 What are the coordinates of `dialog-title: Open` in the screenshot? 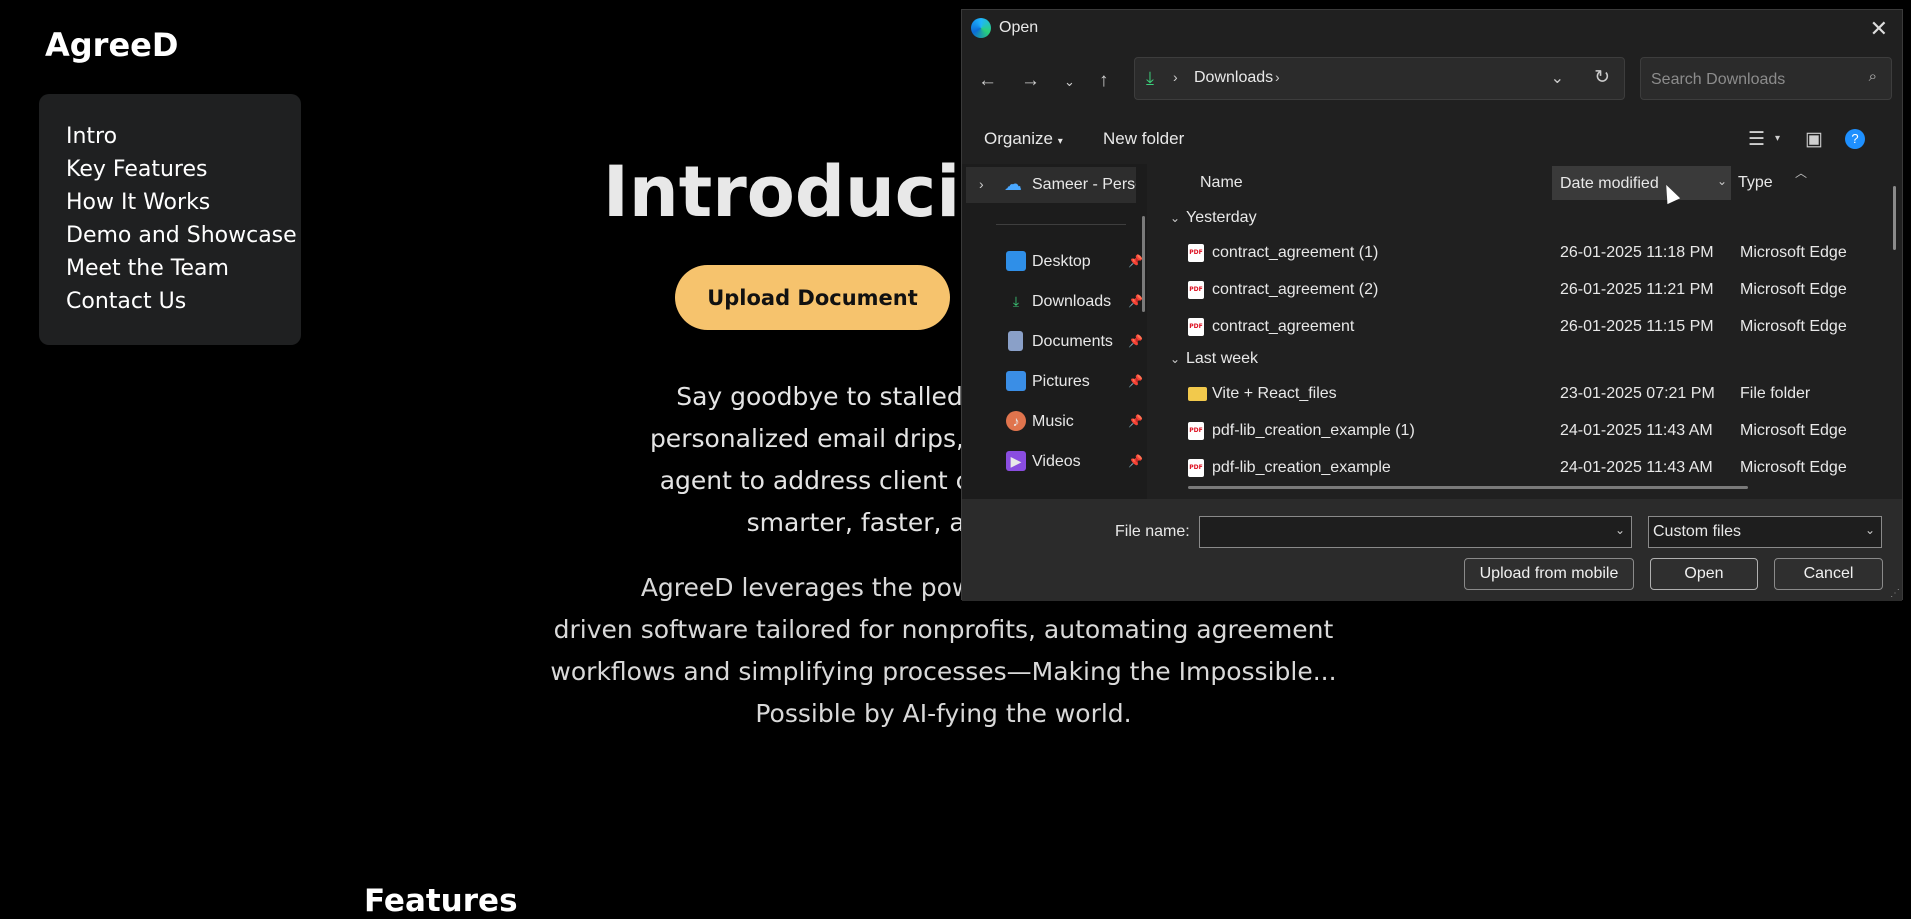 It's located at (1019, 27).